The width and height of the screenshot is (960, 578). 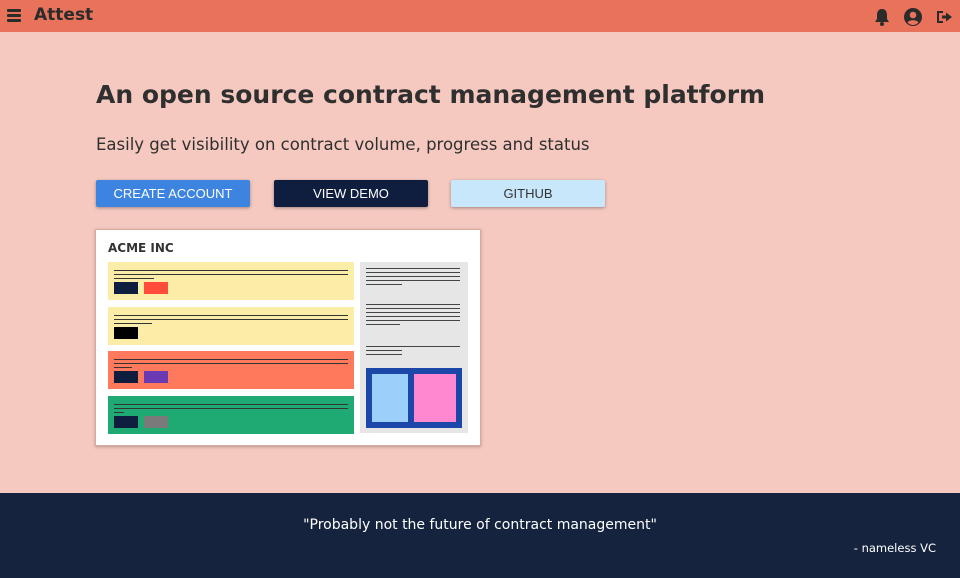 What do you see at coordinates (944, 17) in the screenshot?
I see `sign-out-icon` at bounding box center [944, 17].